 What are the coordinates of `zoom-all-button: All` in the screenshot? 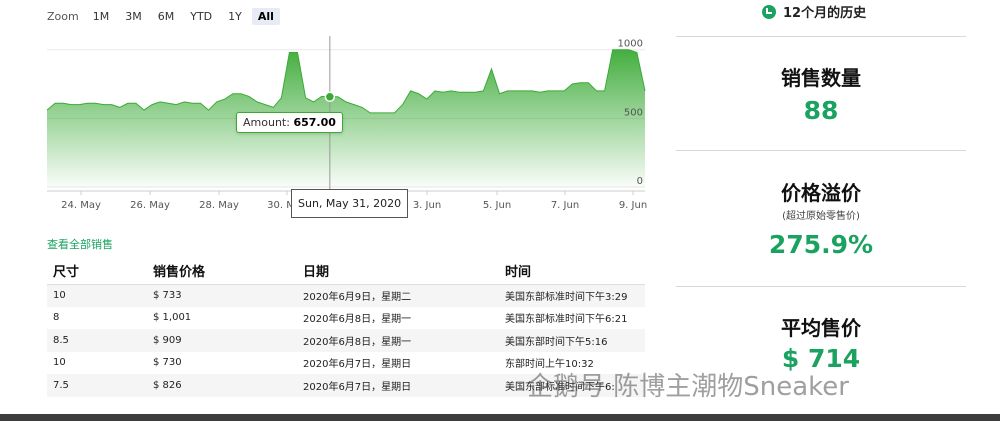 It's located at (265, 16).